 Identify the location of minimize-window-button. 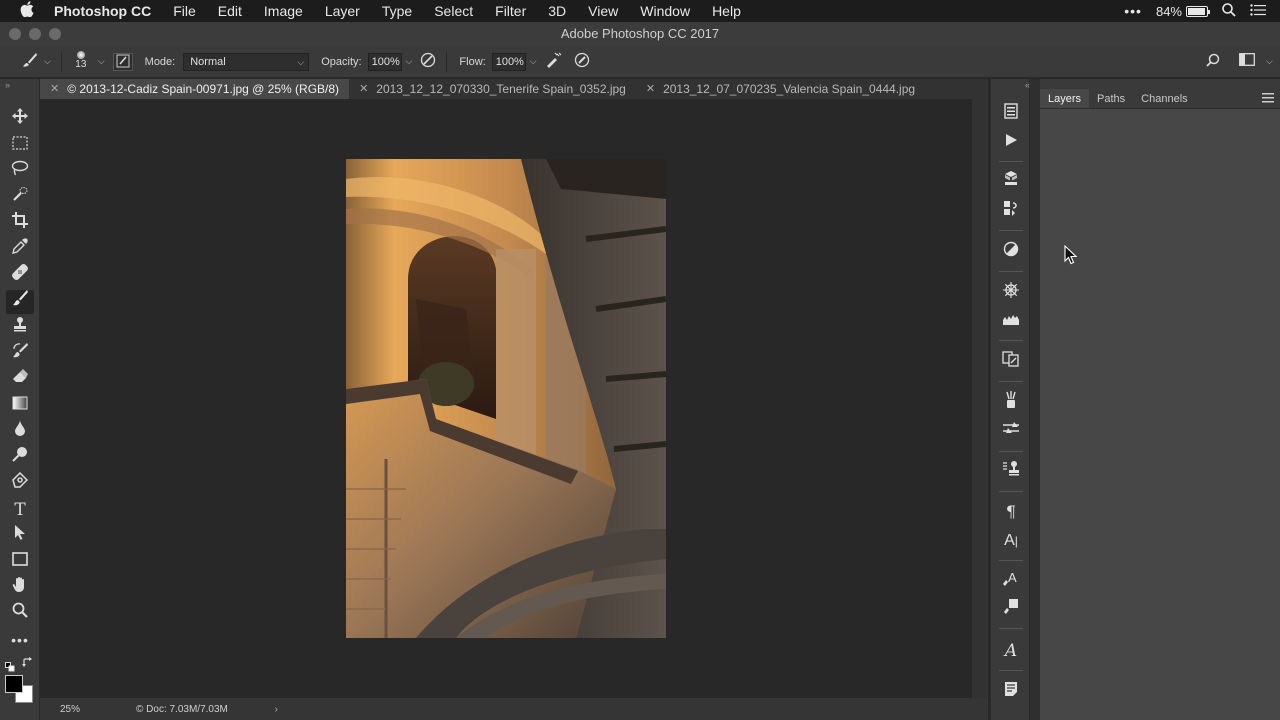
(35, 34).